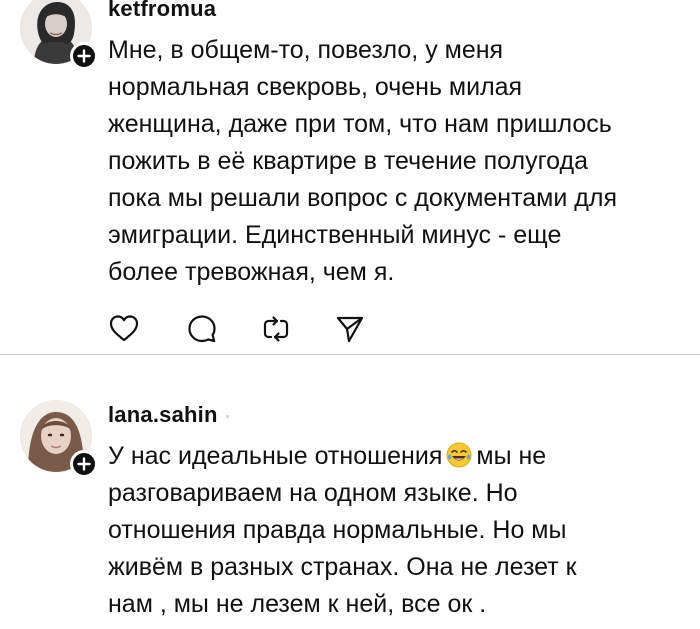 The image size is (700, 629). I want to click on heart-icon, so click(124, 328).